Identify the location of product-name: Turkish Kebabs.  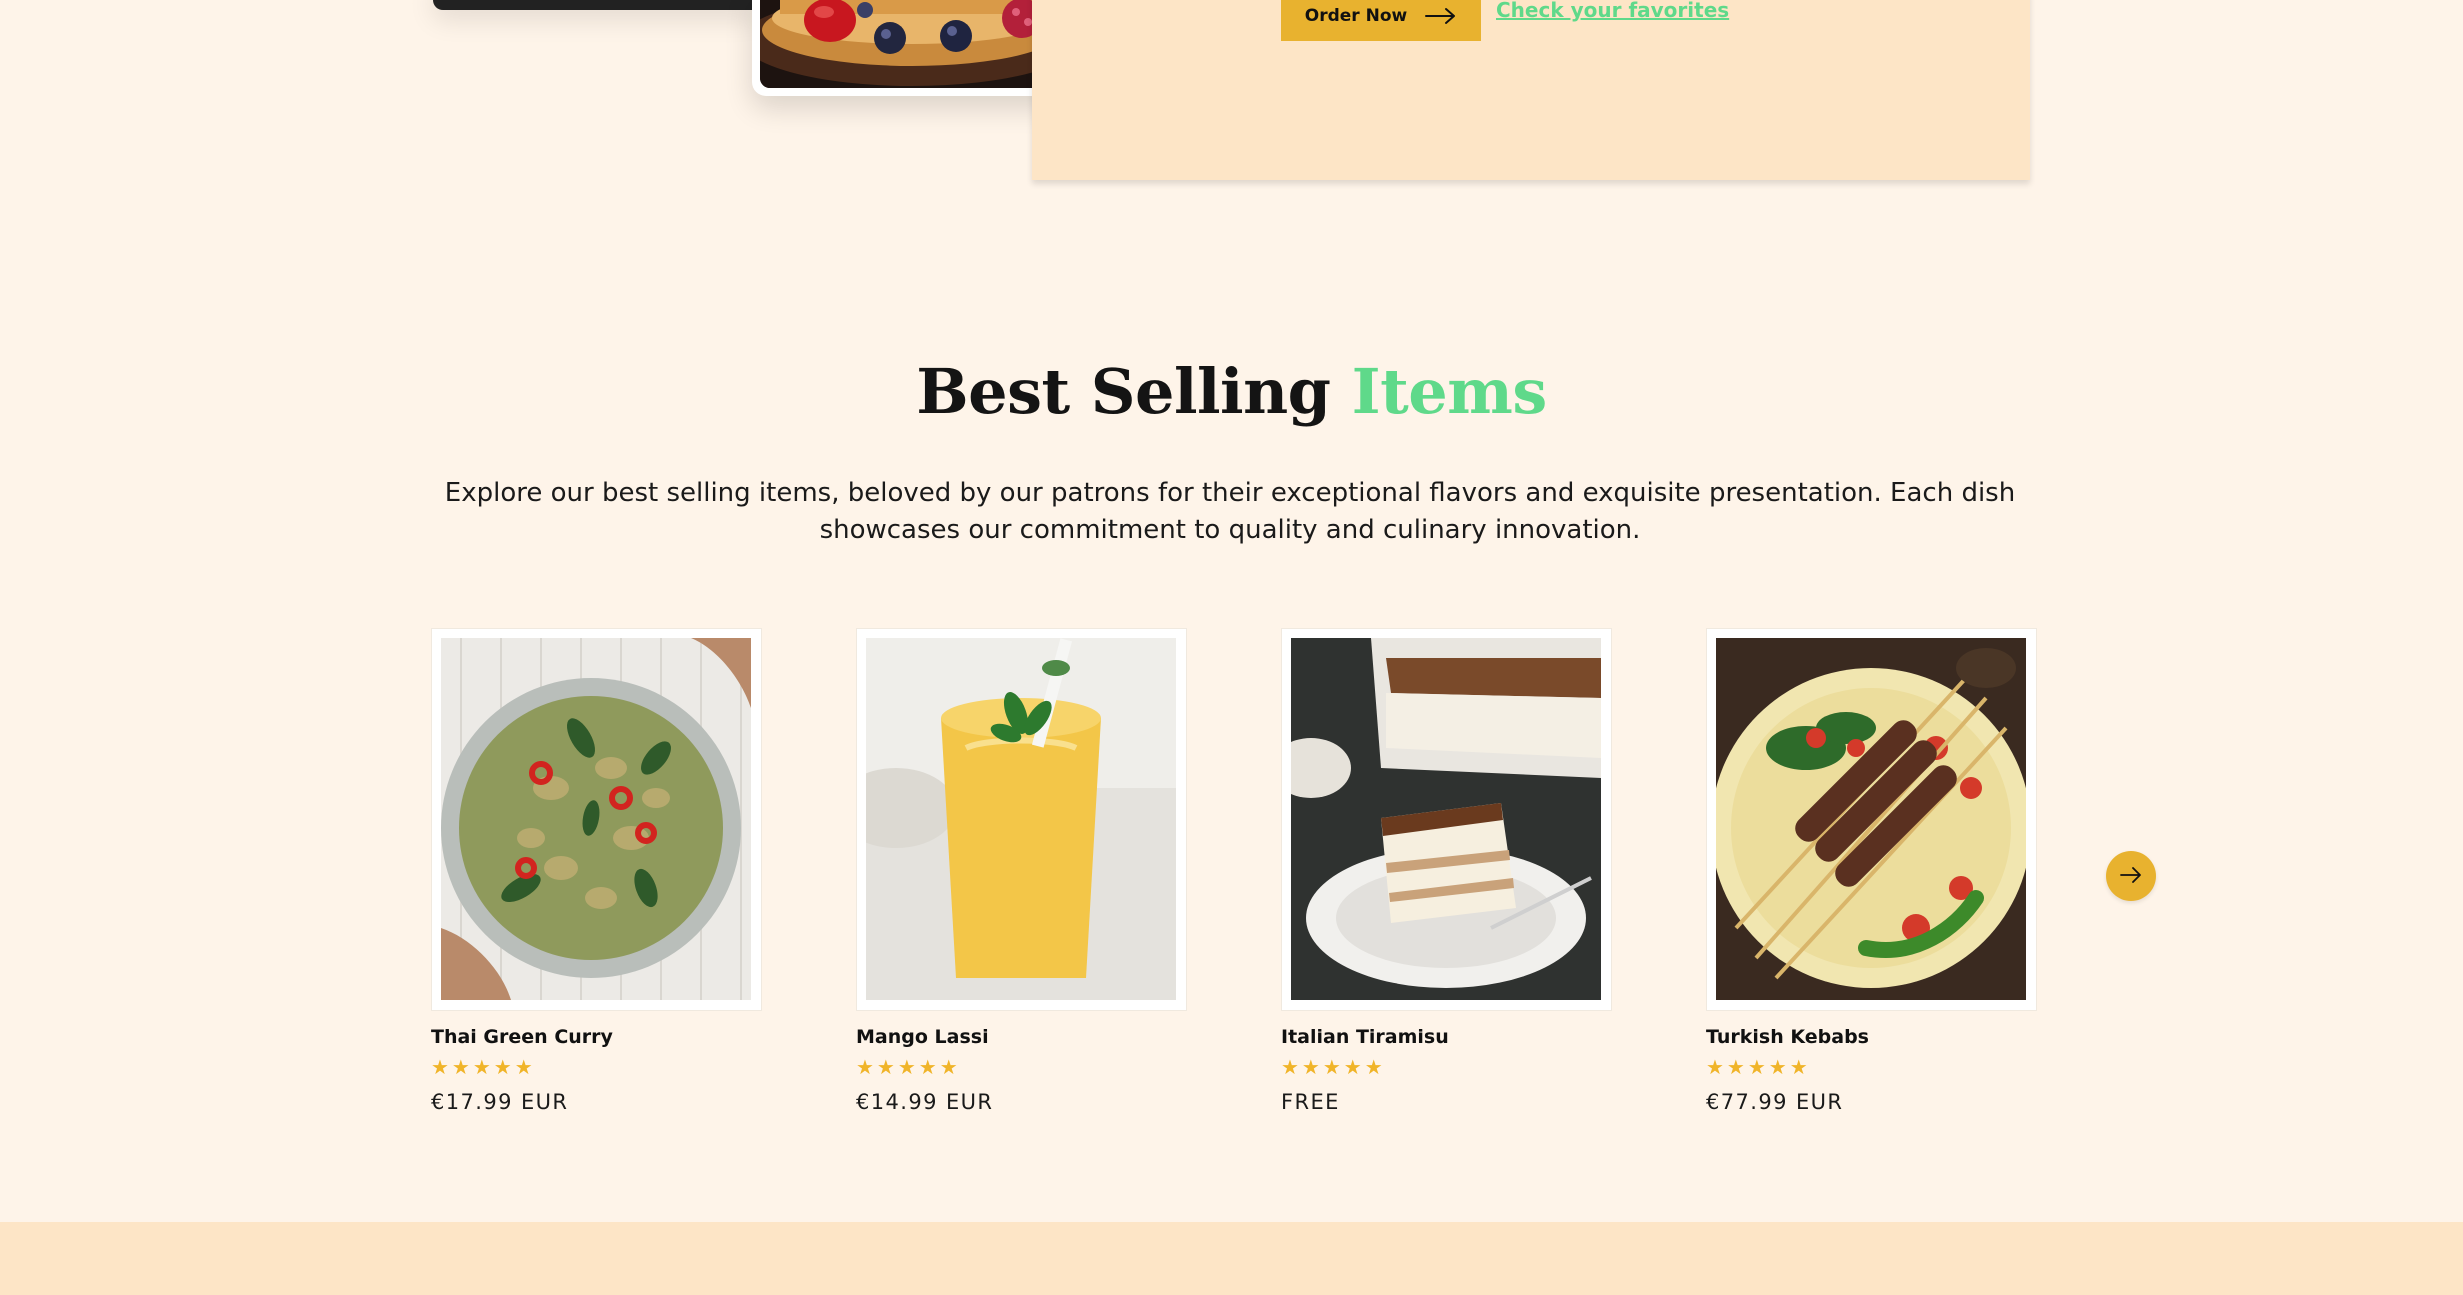
(1871, 1037).